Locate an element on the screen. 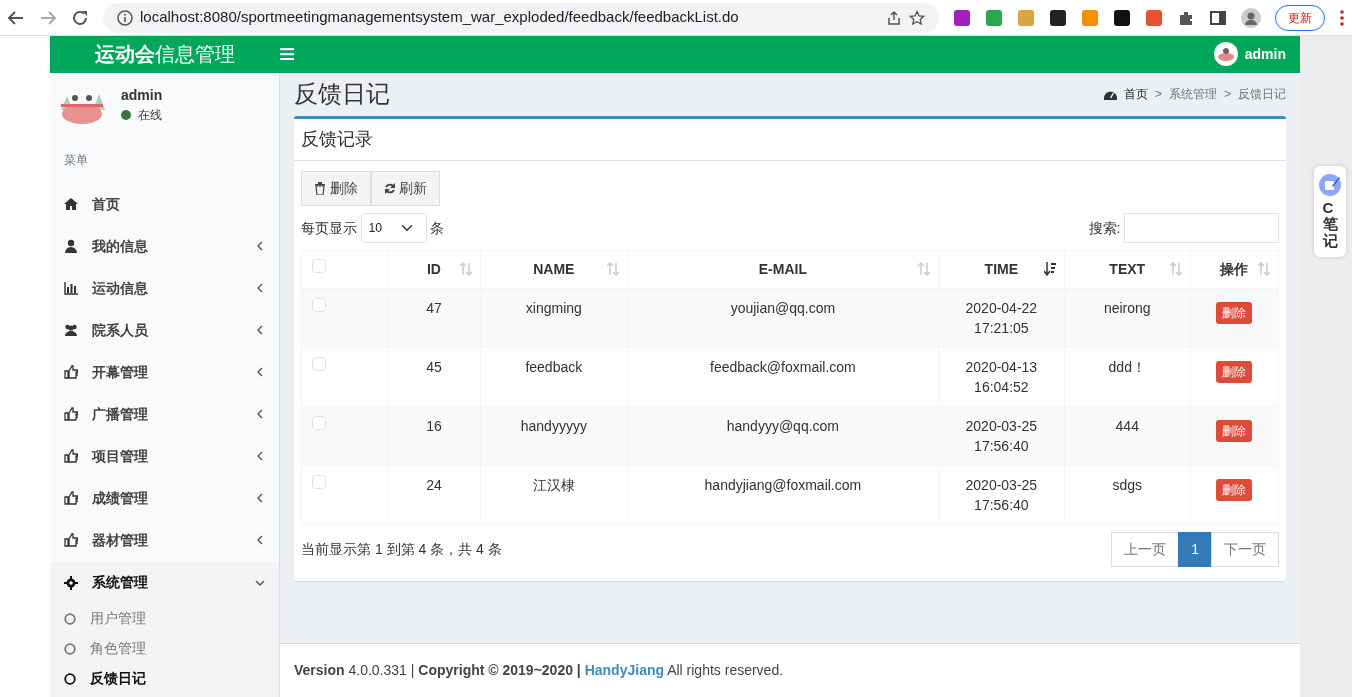 Image resolution: width=1352 pixels, height=697 pixels. select-all-checkbox is located at coordinates (319, 266).